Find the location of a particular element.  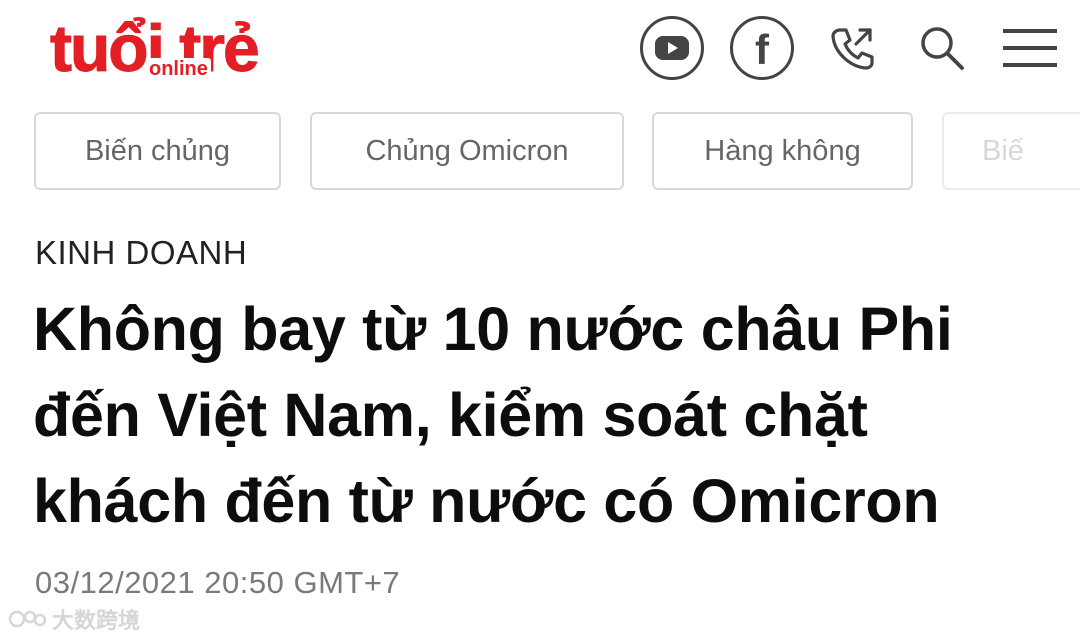

youtube-button is located at coordinates (672, 48).